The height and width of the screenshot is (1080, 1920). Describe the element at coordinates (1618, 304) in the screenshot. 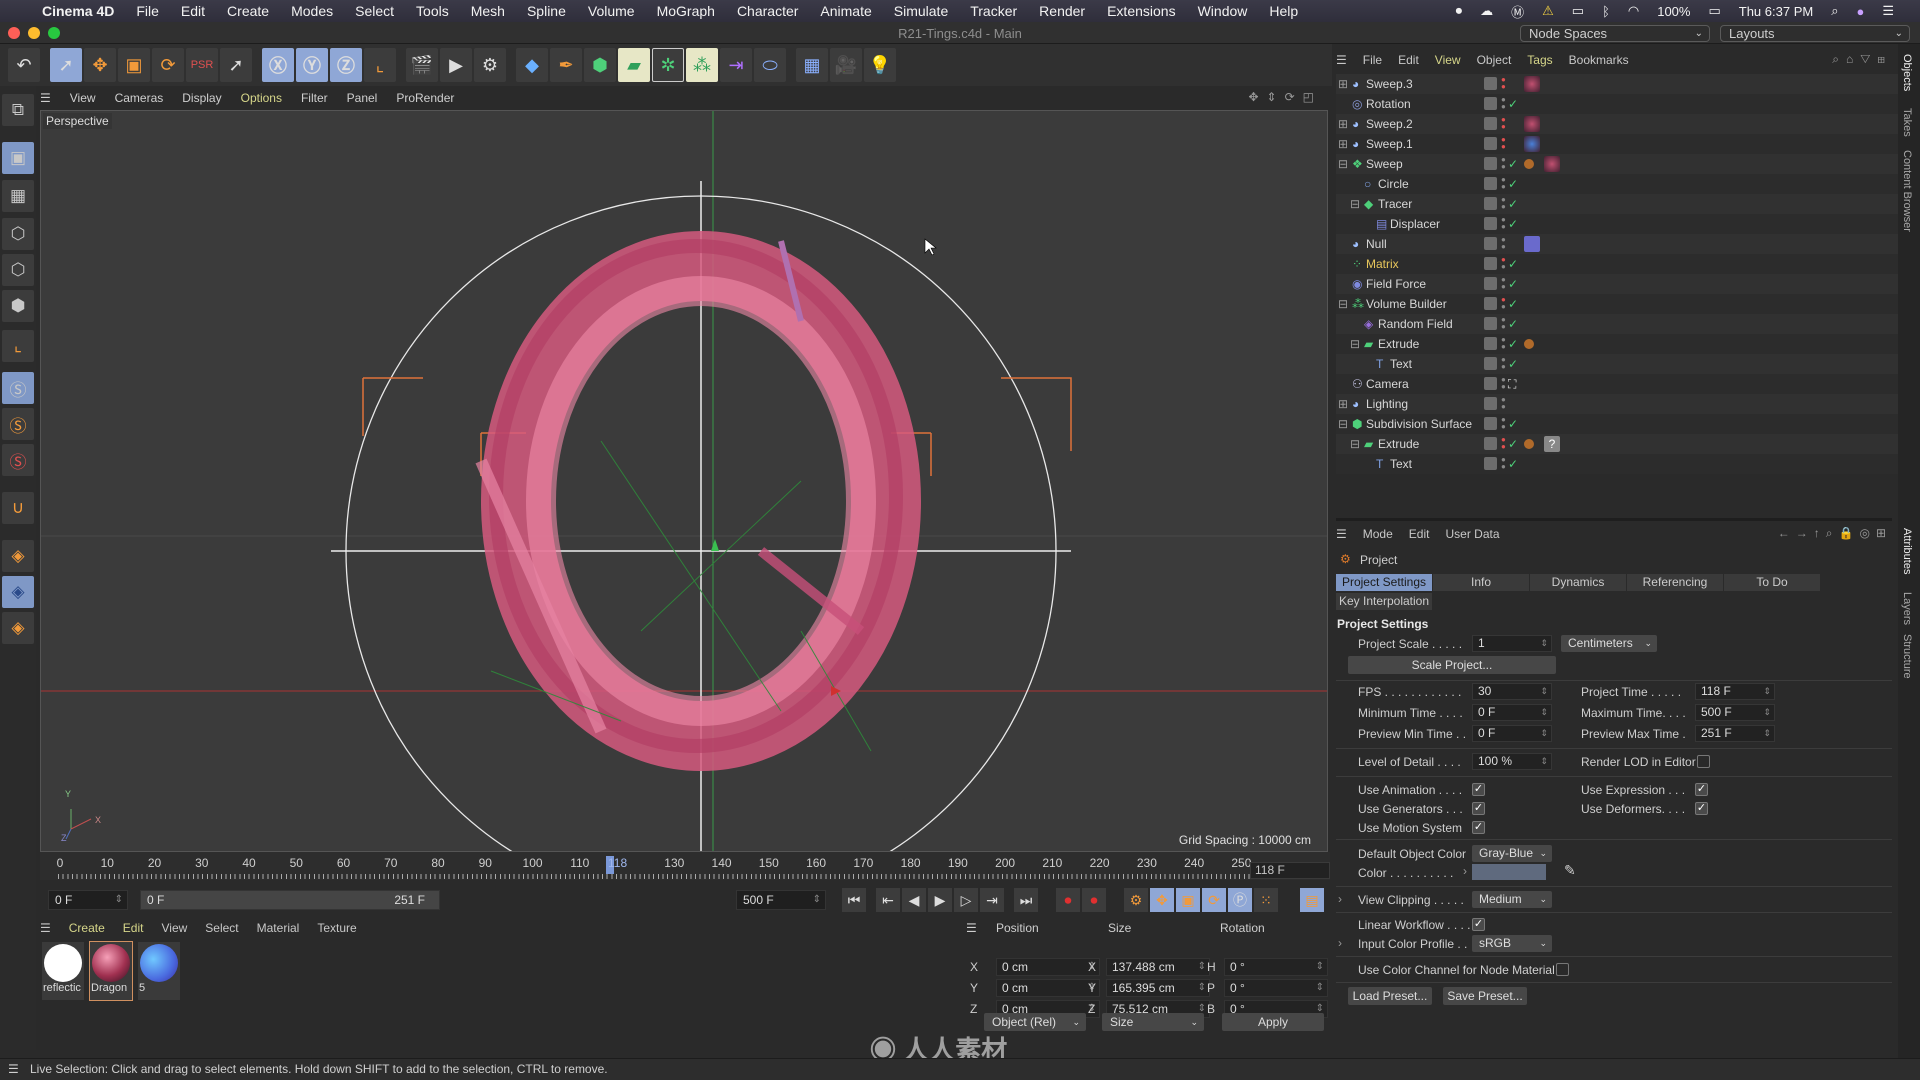

I see `object-row: ⊟ ⁂ Volume Builder ● ● ✓` at that location.